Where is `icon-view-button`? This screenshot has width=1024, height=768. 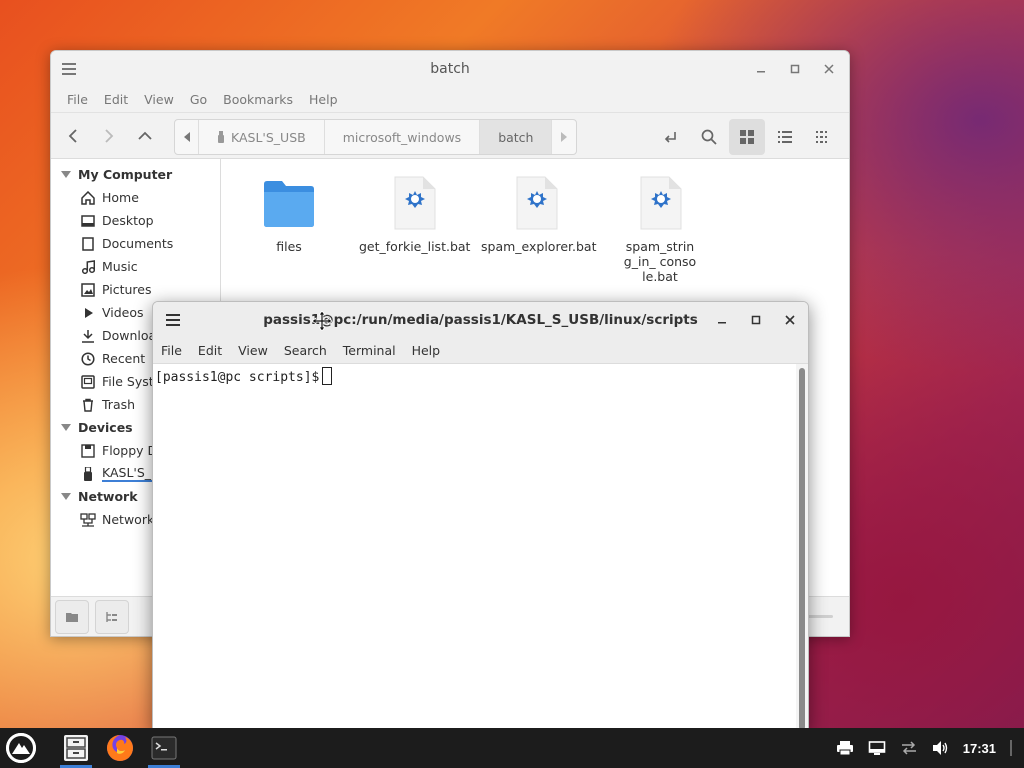 icon-view-button is located at coordinates (747, 137).